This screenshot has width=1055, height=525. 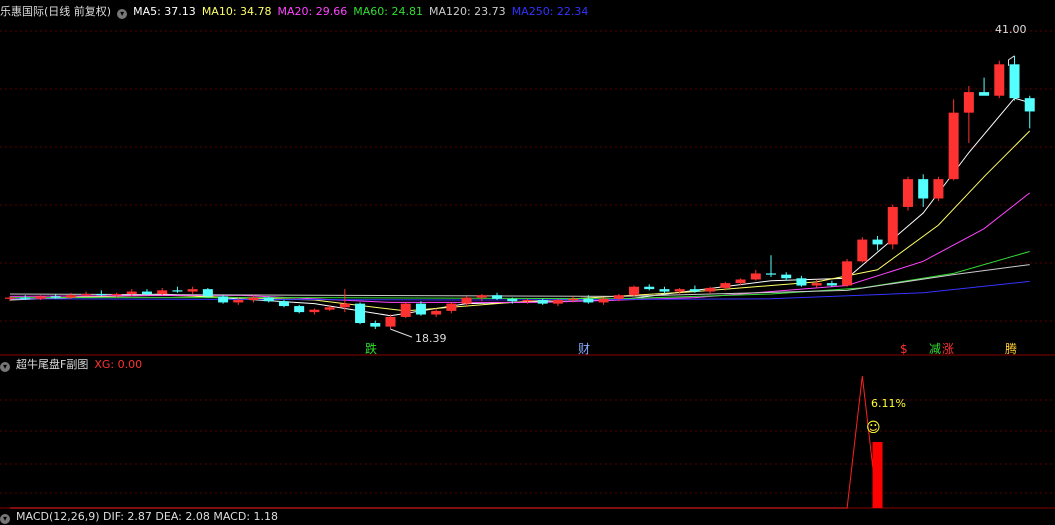 I want to click on macd-toggle-icon: ▾, so click(x=5, y=519).